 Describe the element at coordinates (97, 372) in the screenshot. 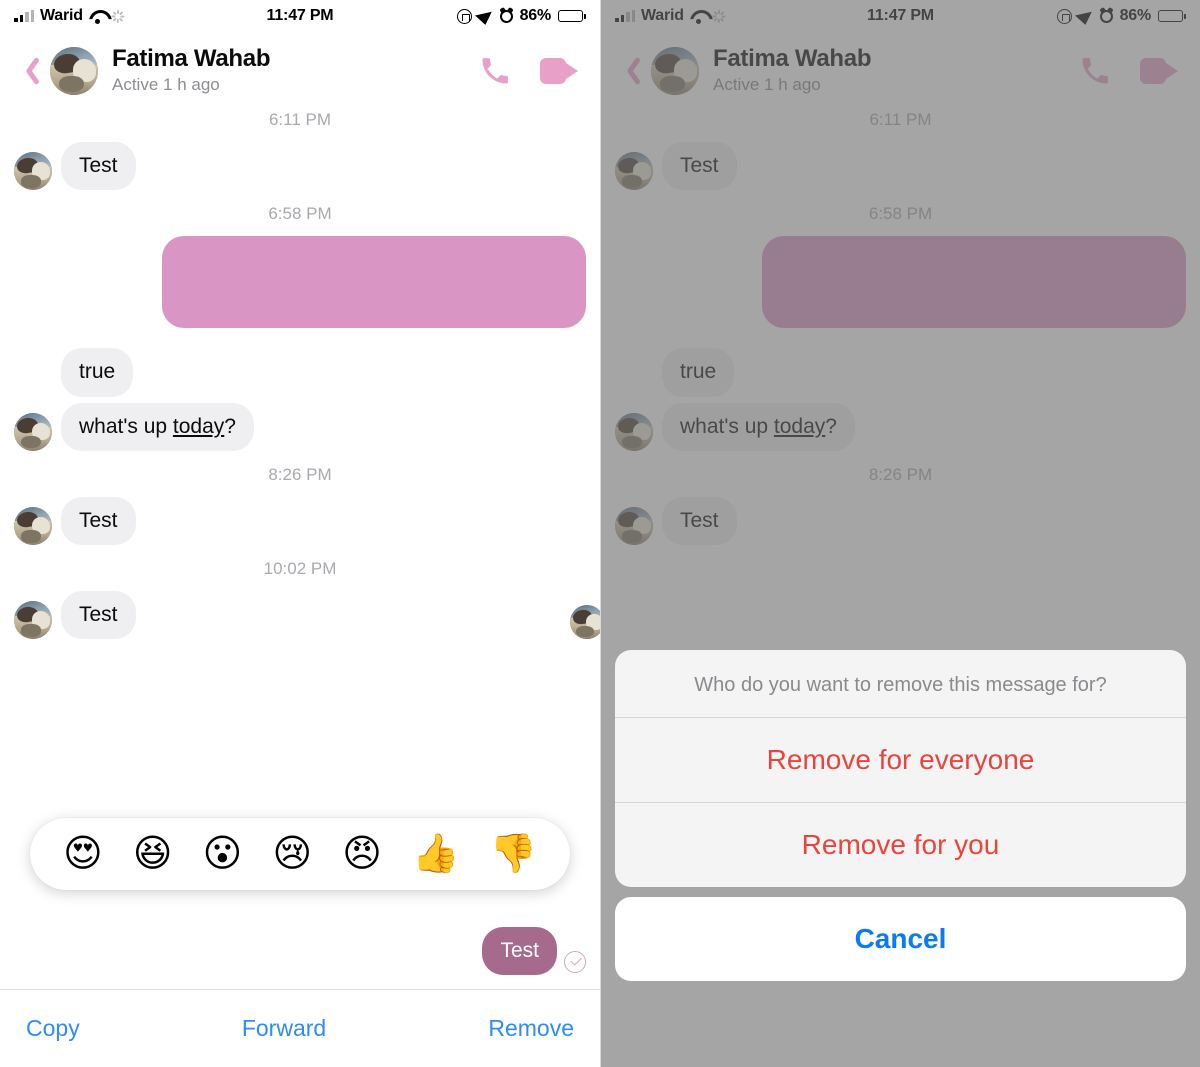

I see `message-bubble: true` at that location.